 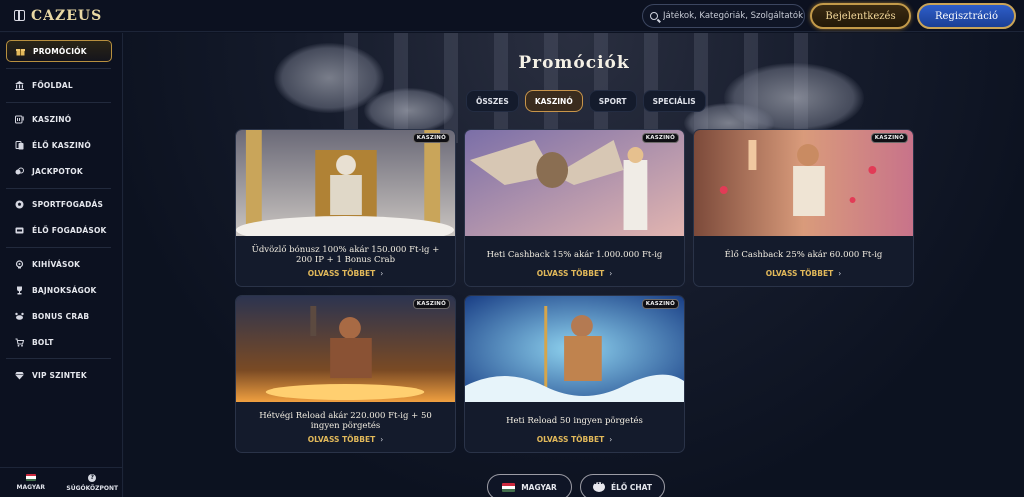 What do you see at coordinates (574, 421) in the screenshot?
I see `promo-title: Heti Reload 50 ingyen pörgetés` at bounding box center [574, 421].